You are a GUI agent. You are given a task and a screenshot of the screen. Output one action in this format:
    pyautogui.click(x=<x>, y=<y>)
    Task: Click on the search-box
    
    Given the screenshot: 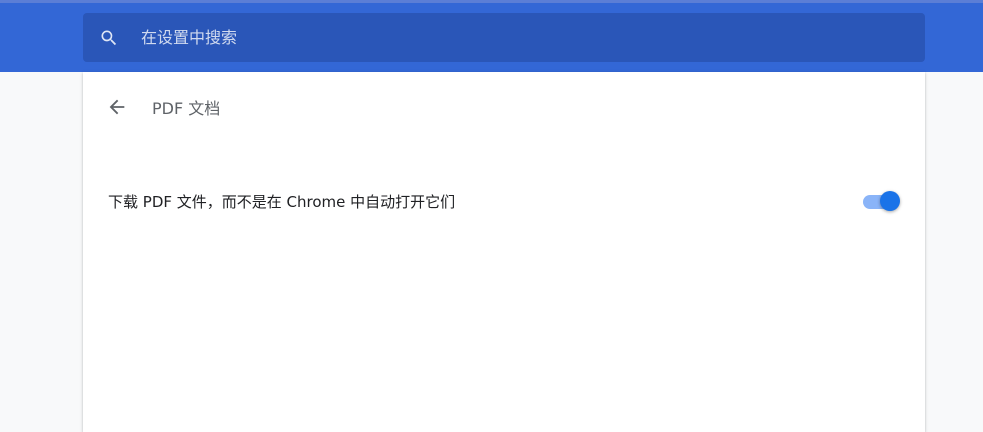 What is the action you would take?
    pyautogui.click(x=504, y=37)
    